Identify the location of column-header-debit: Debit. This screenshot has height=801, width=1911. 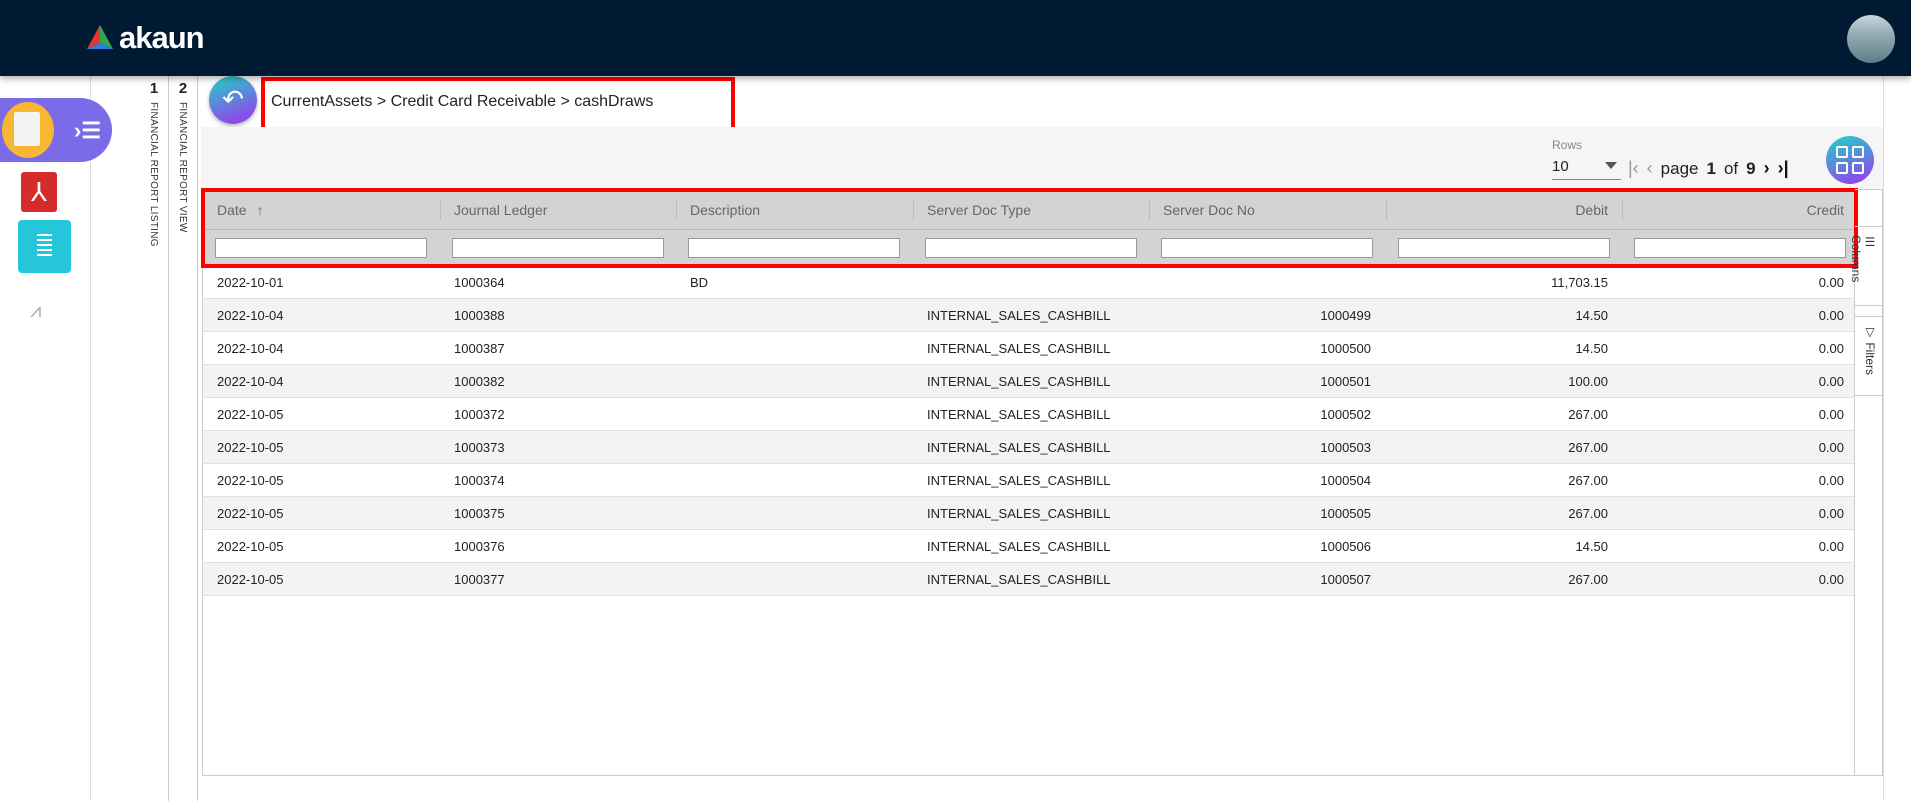
(1504, 209).